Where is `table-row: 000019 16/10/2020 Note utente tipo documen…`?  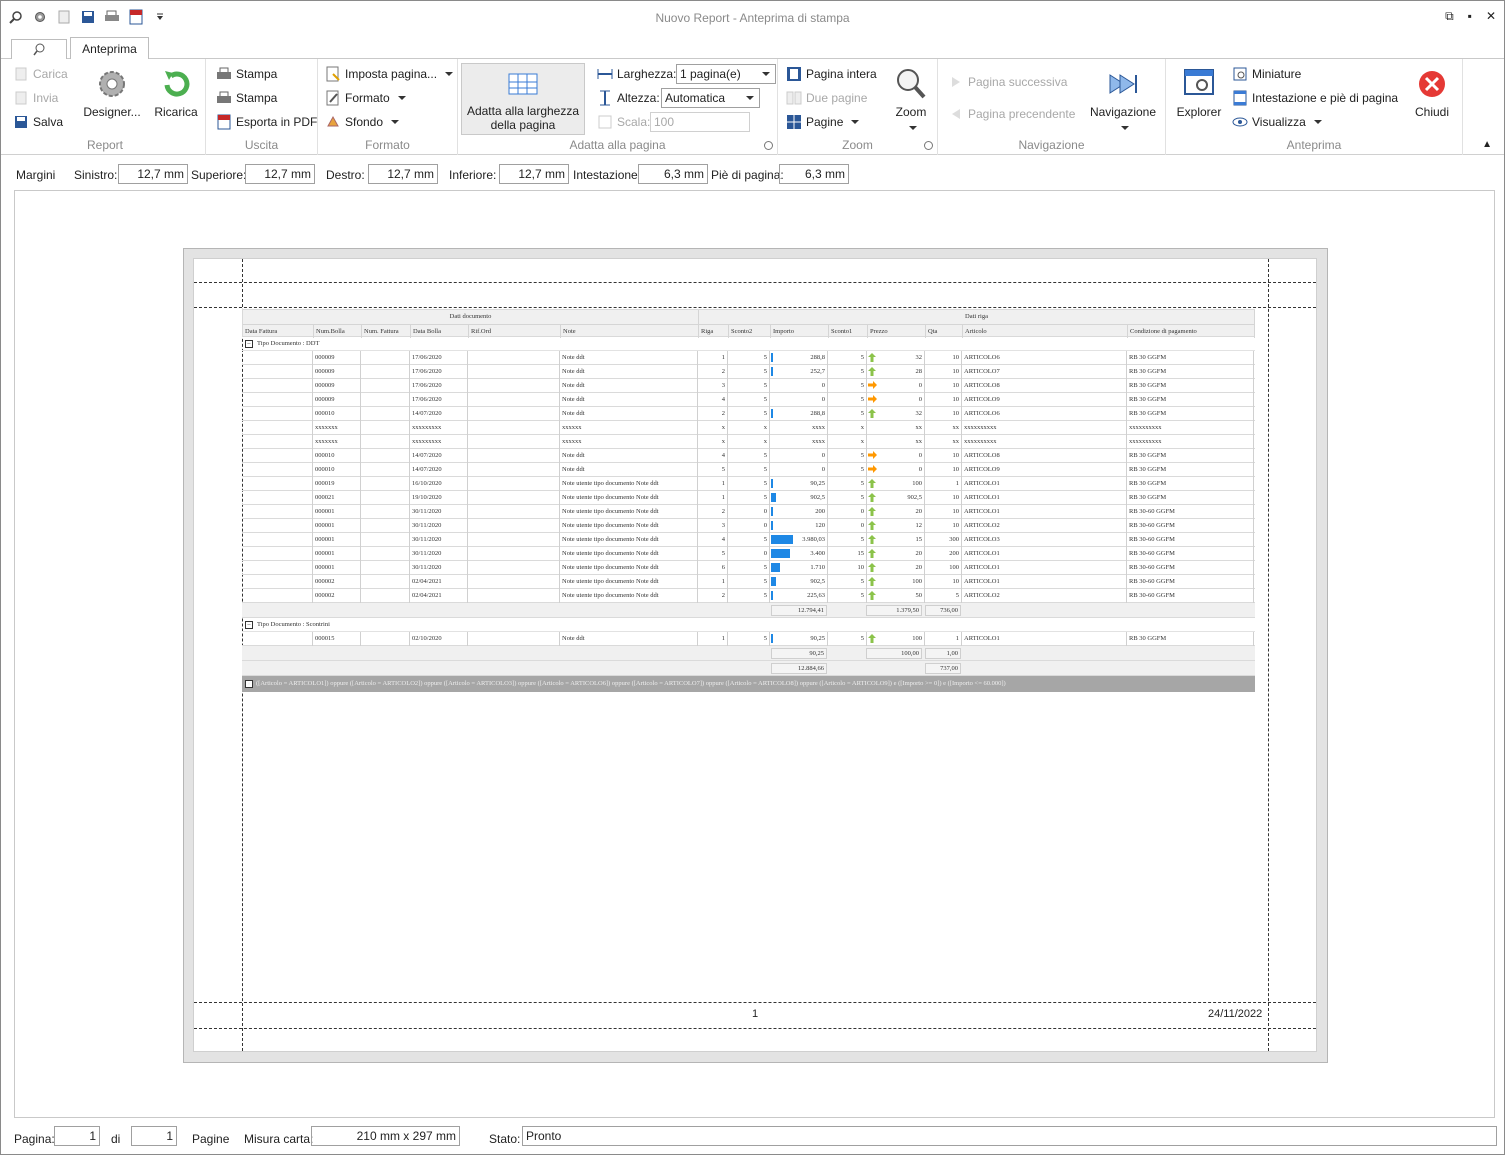 table-row: 000019 16/10/2020 Note utente tipo documen… is located at coordinates (748, 484).